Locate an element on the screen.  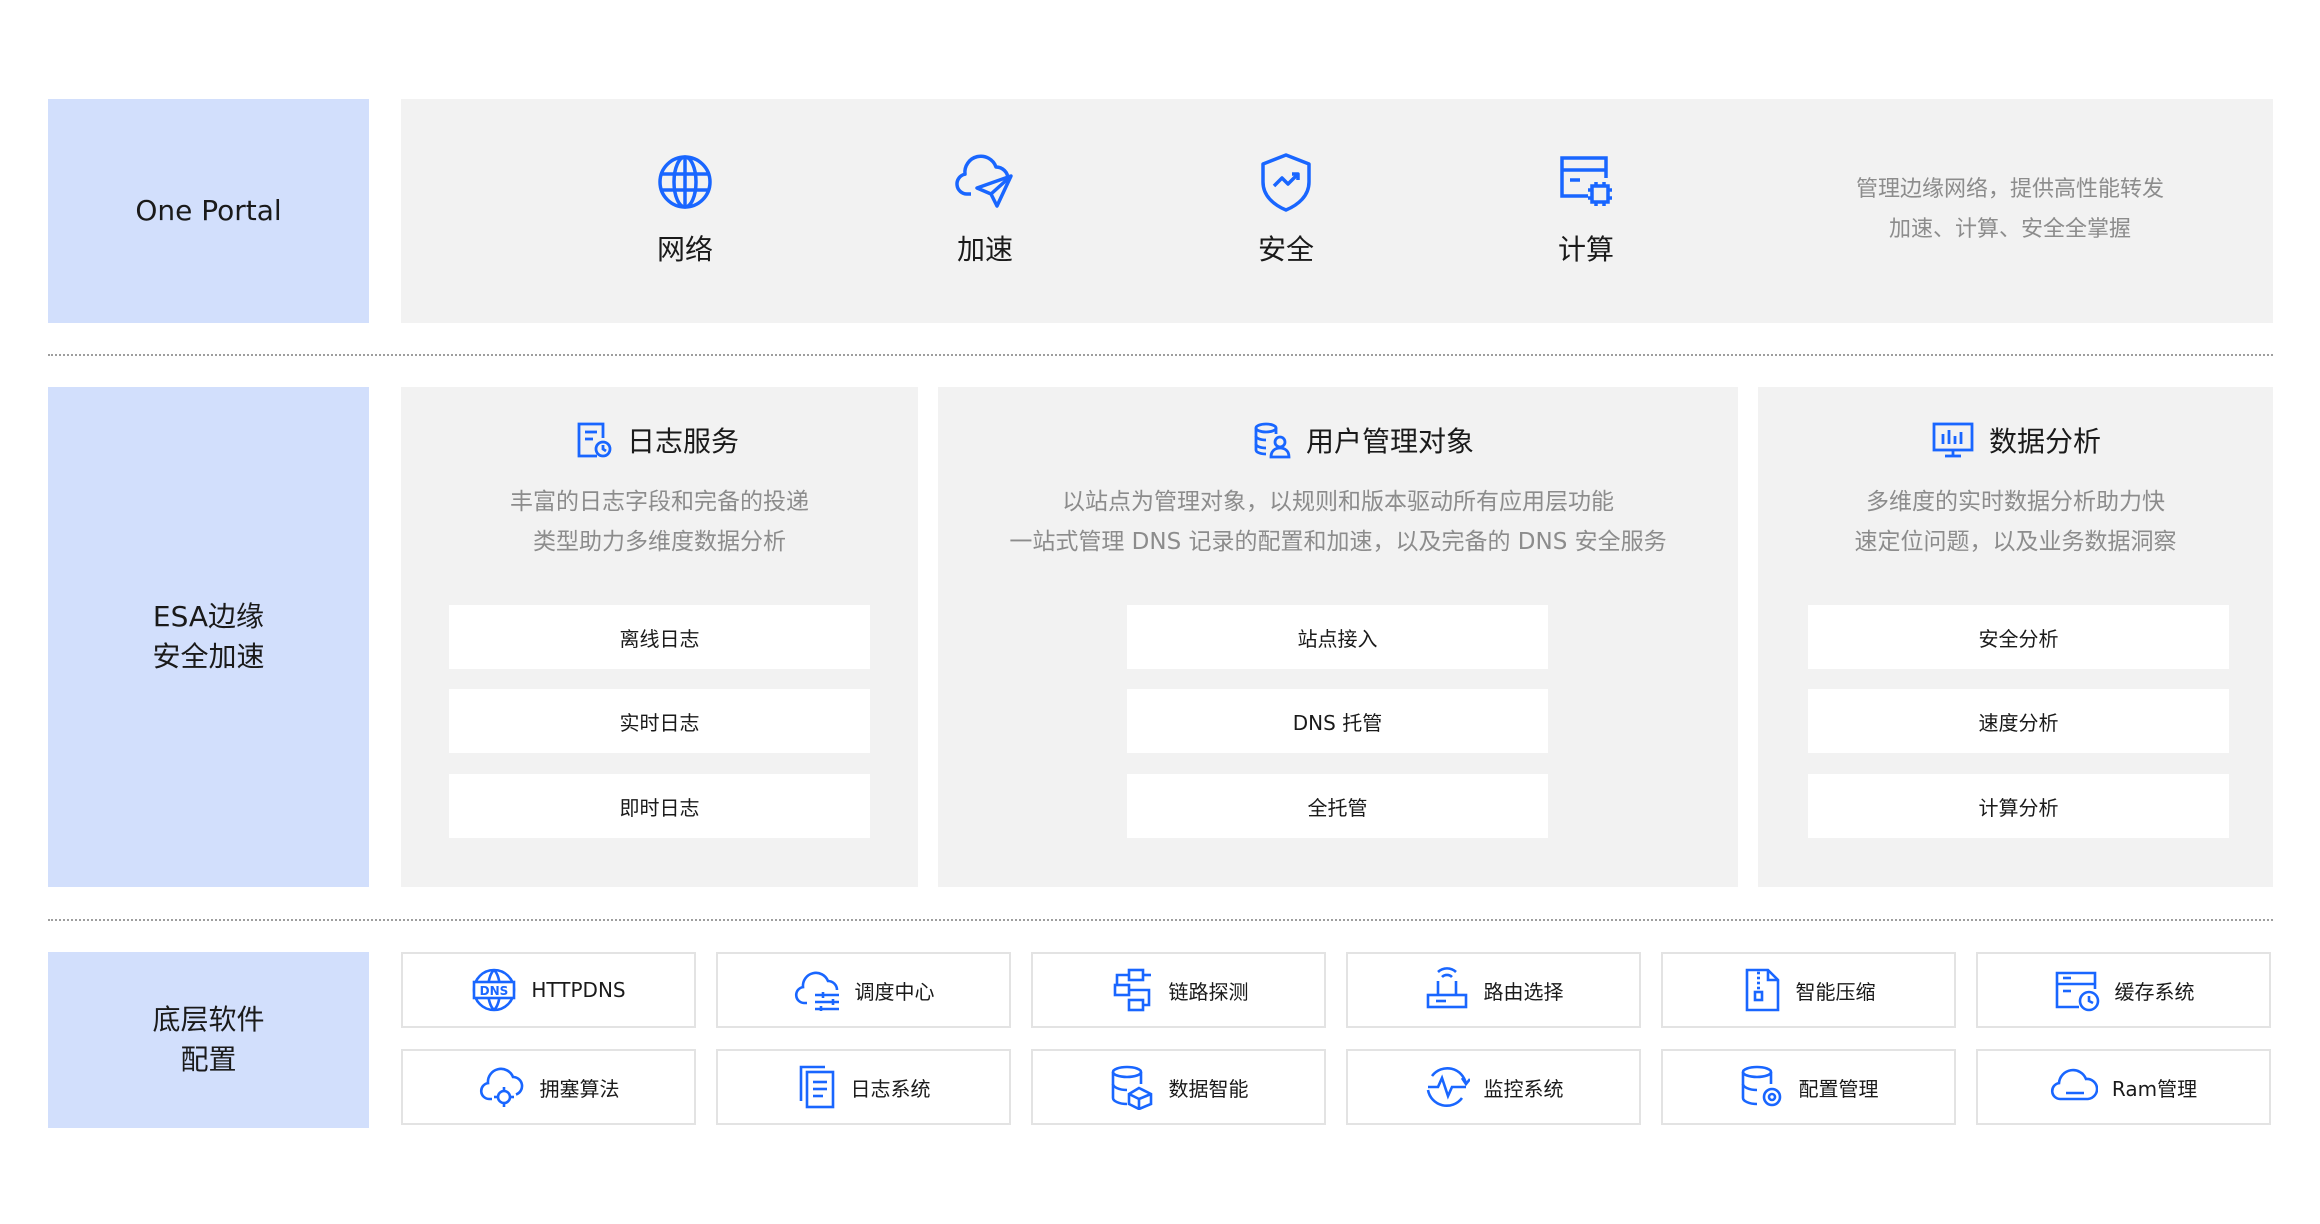
tile-data-intelligence: 数据智能 is located at coordinates (1178, 1087).